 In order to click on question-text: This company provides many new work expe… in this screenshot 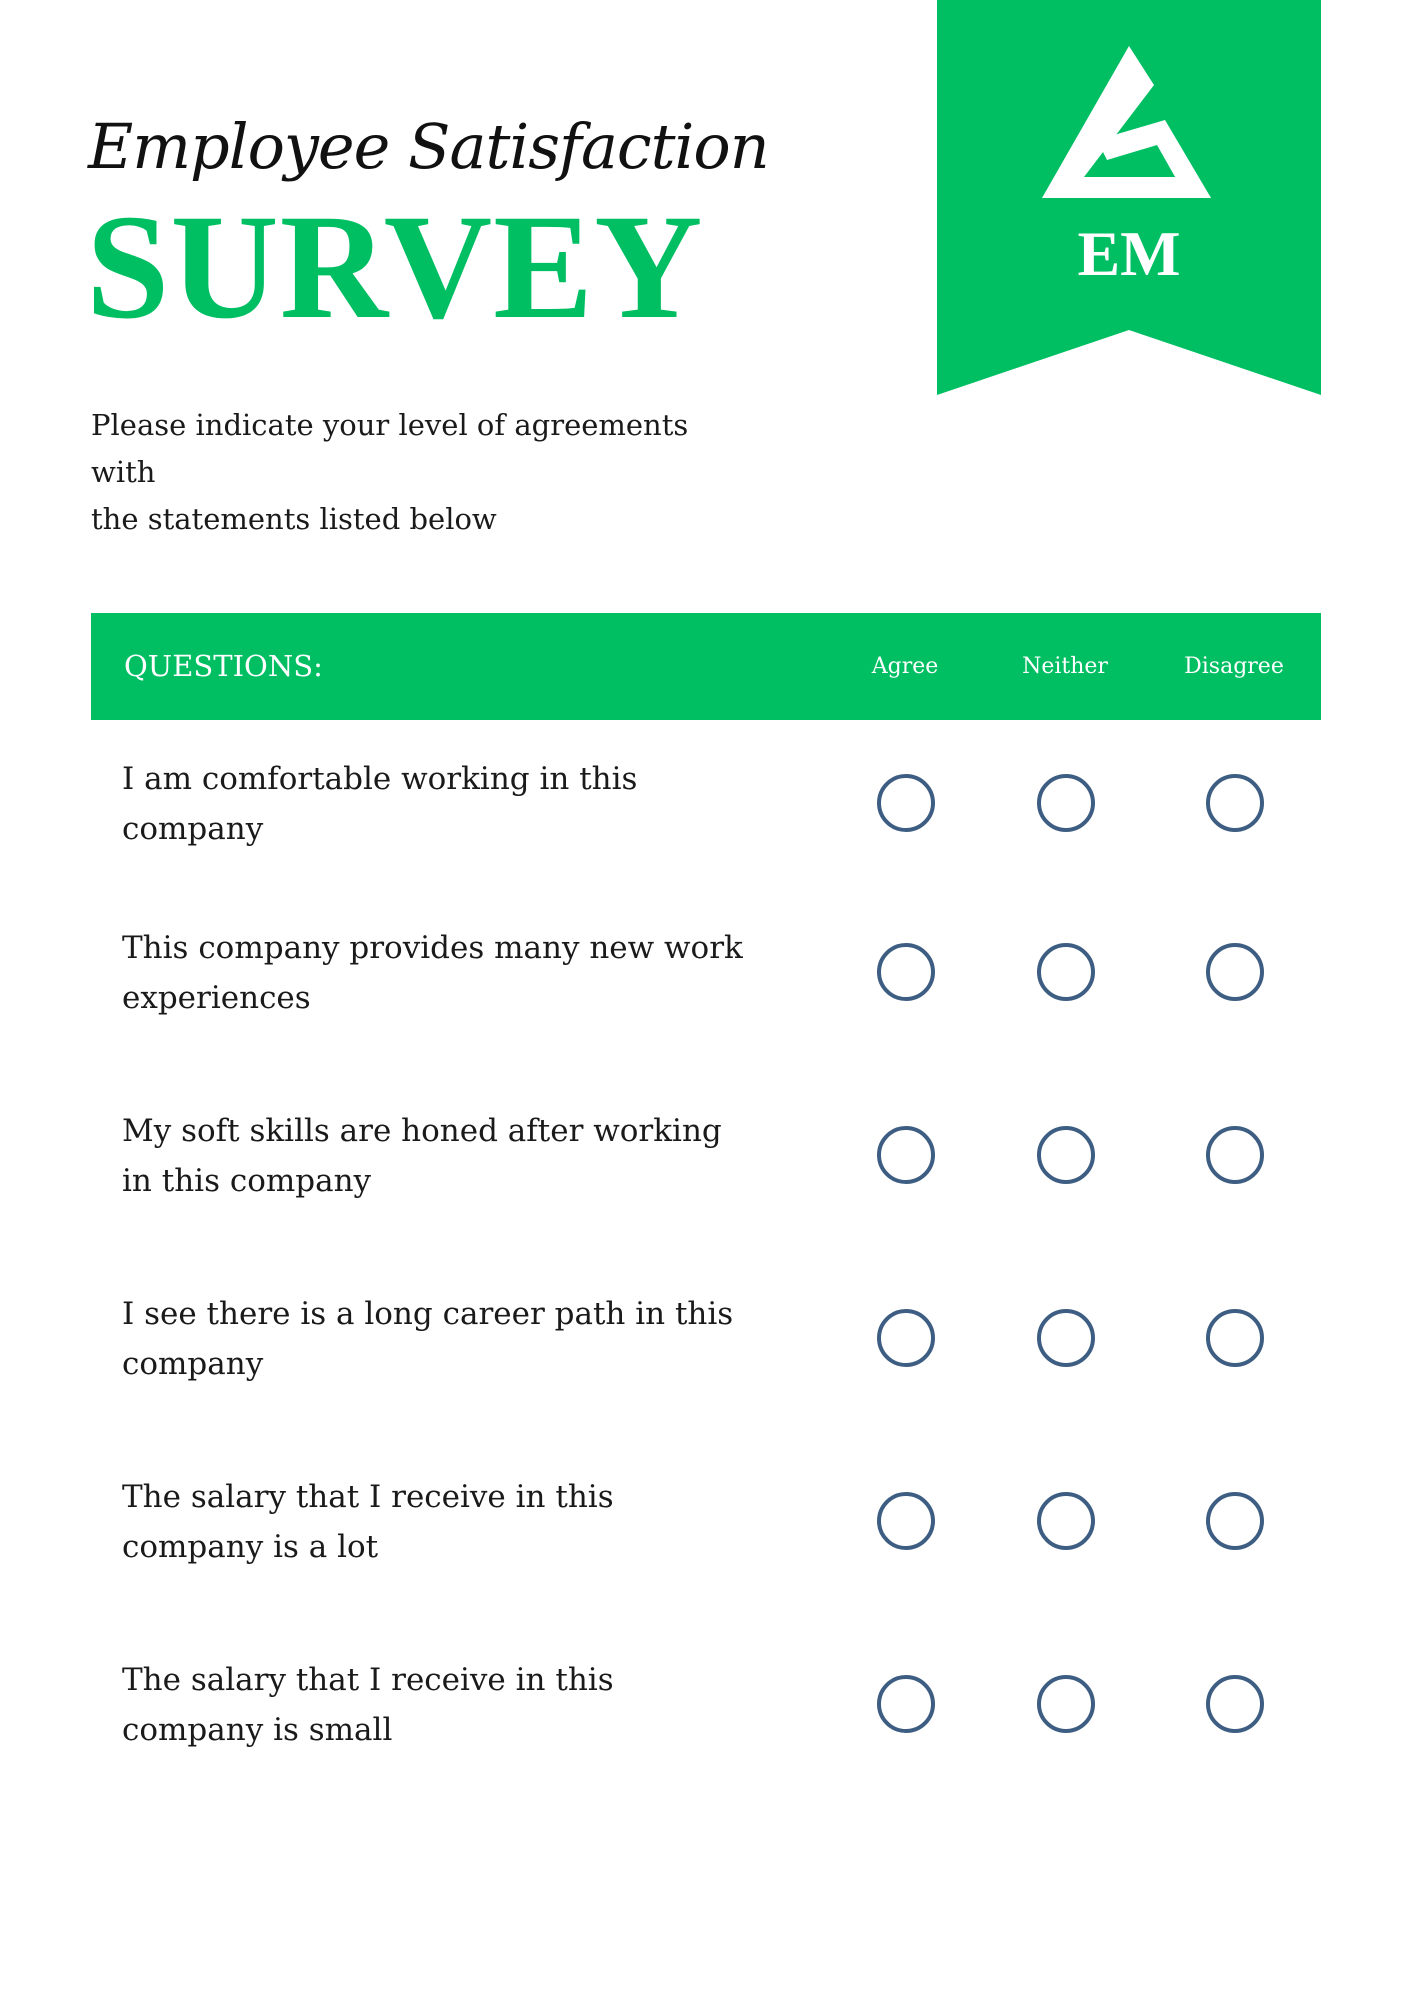, I will do `click(442, 973)`.